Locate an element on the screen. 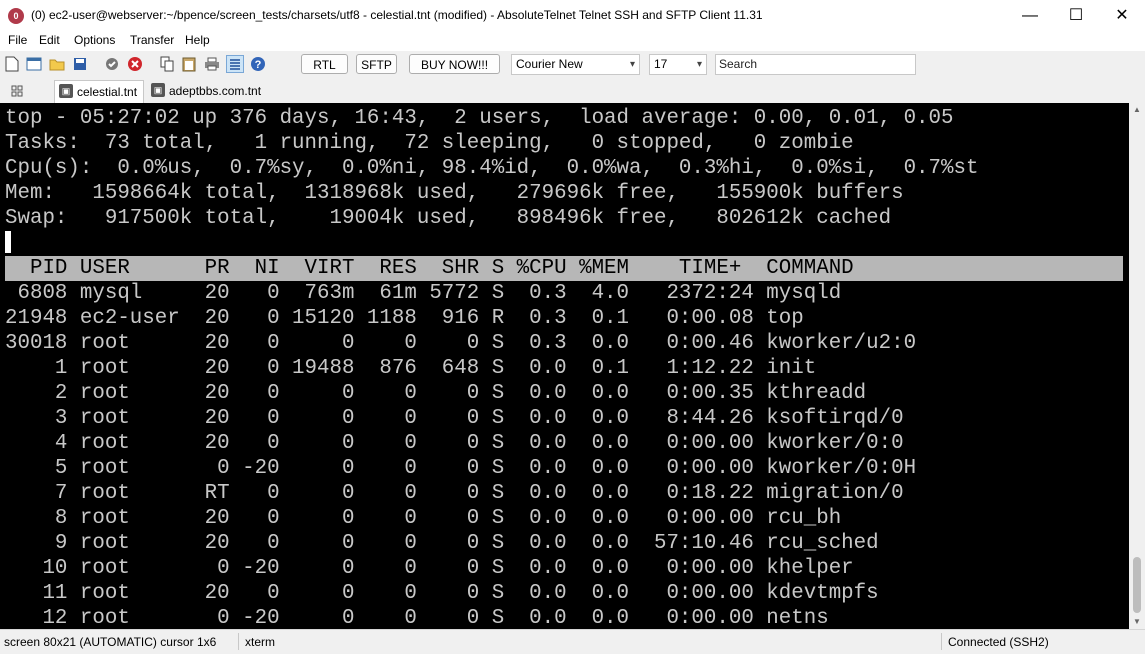 The image size is (1145, 654). tab-bar: ▣ celestial.tnt ▣ adeptbbs.com.tnt is located at coordinates (572, 90).